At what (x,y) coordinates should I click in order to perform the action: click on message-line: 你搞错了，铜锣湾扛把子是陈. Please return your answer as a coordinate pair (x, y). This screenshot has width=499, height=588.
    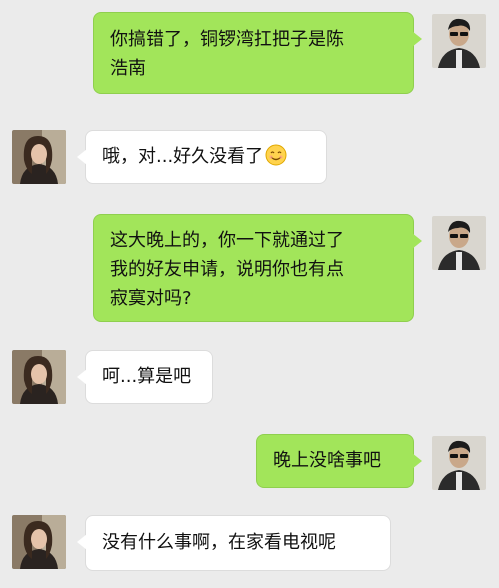
    Looking at the image, I should click on (227, 39).